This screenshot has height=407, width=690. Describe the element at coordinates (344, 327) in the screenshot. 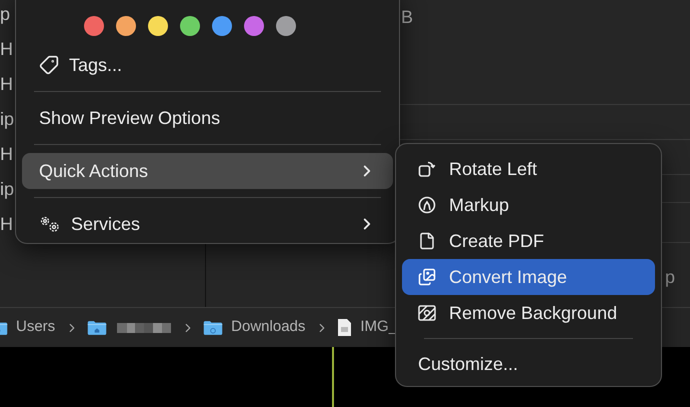

I see `image-file-icon` at that location.